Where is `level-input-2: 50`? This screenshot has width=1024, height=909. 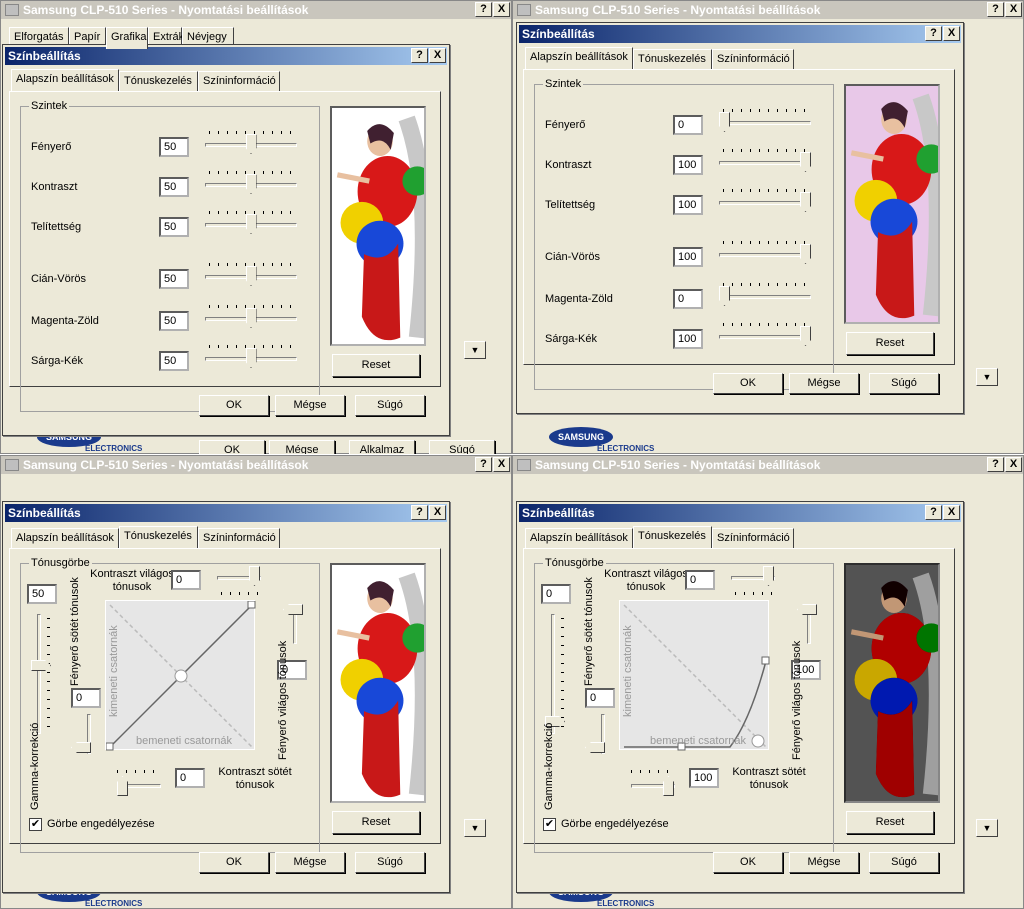
level-input-2: 50 is located at coordinates (174, 227).